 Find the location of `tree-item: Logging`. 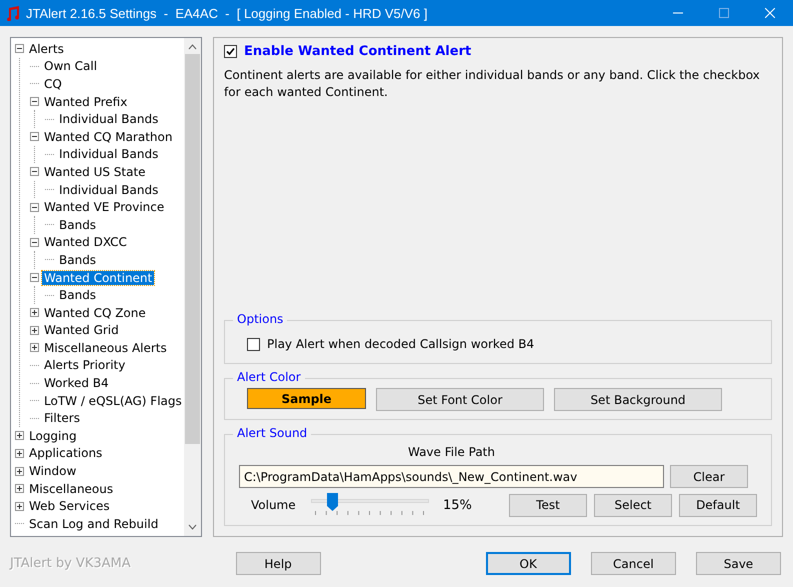

tree-item: Logging is located at coordinates (53, 435).